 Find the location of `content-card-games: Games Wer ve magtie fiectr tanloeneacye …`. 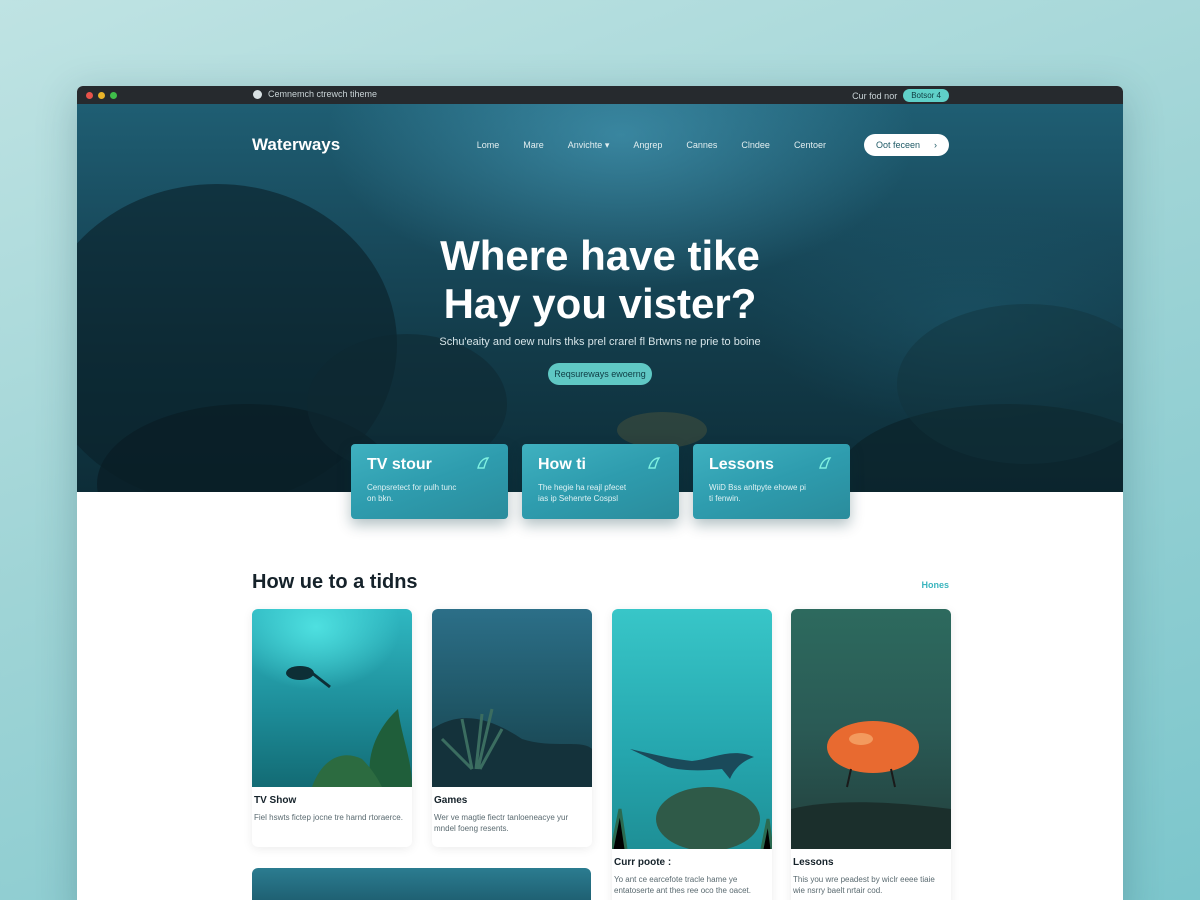

content-card-games: Games Wer ve magtie fiectr tanloeneacye … is located at coordinates (512, 728).